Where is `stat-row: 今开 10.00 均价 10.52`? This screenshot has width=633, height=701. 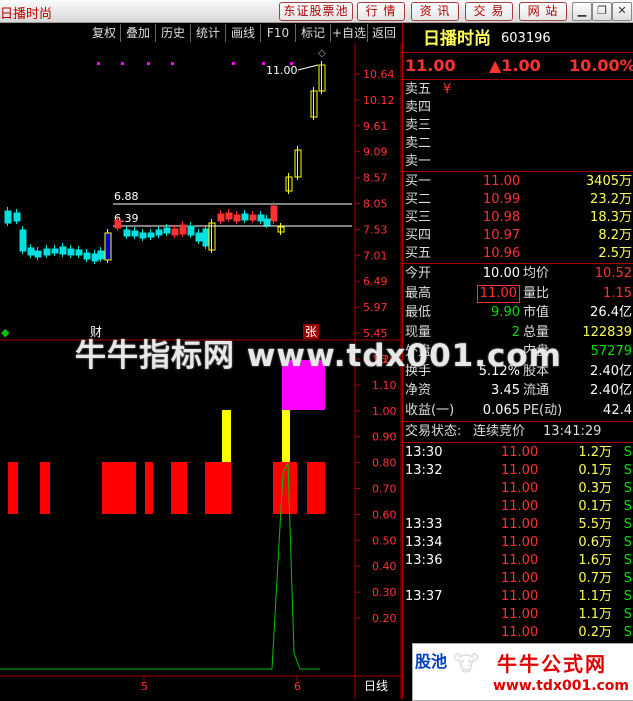
stat-row: 今开 10.00 均价 10.52 is located at coordinates (518, 274).